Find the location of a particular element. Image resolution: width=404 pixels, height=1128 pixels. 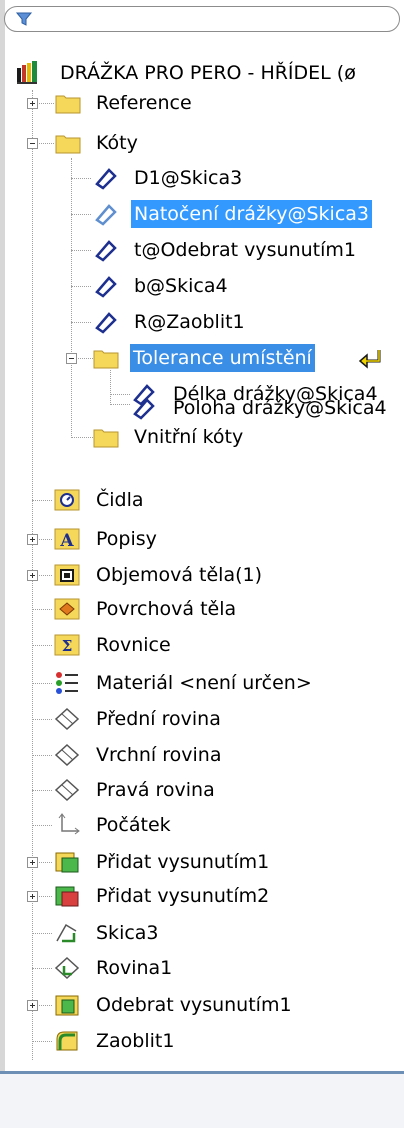

svg-text: Σ is located at coordinates (67, 646).